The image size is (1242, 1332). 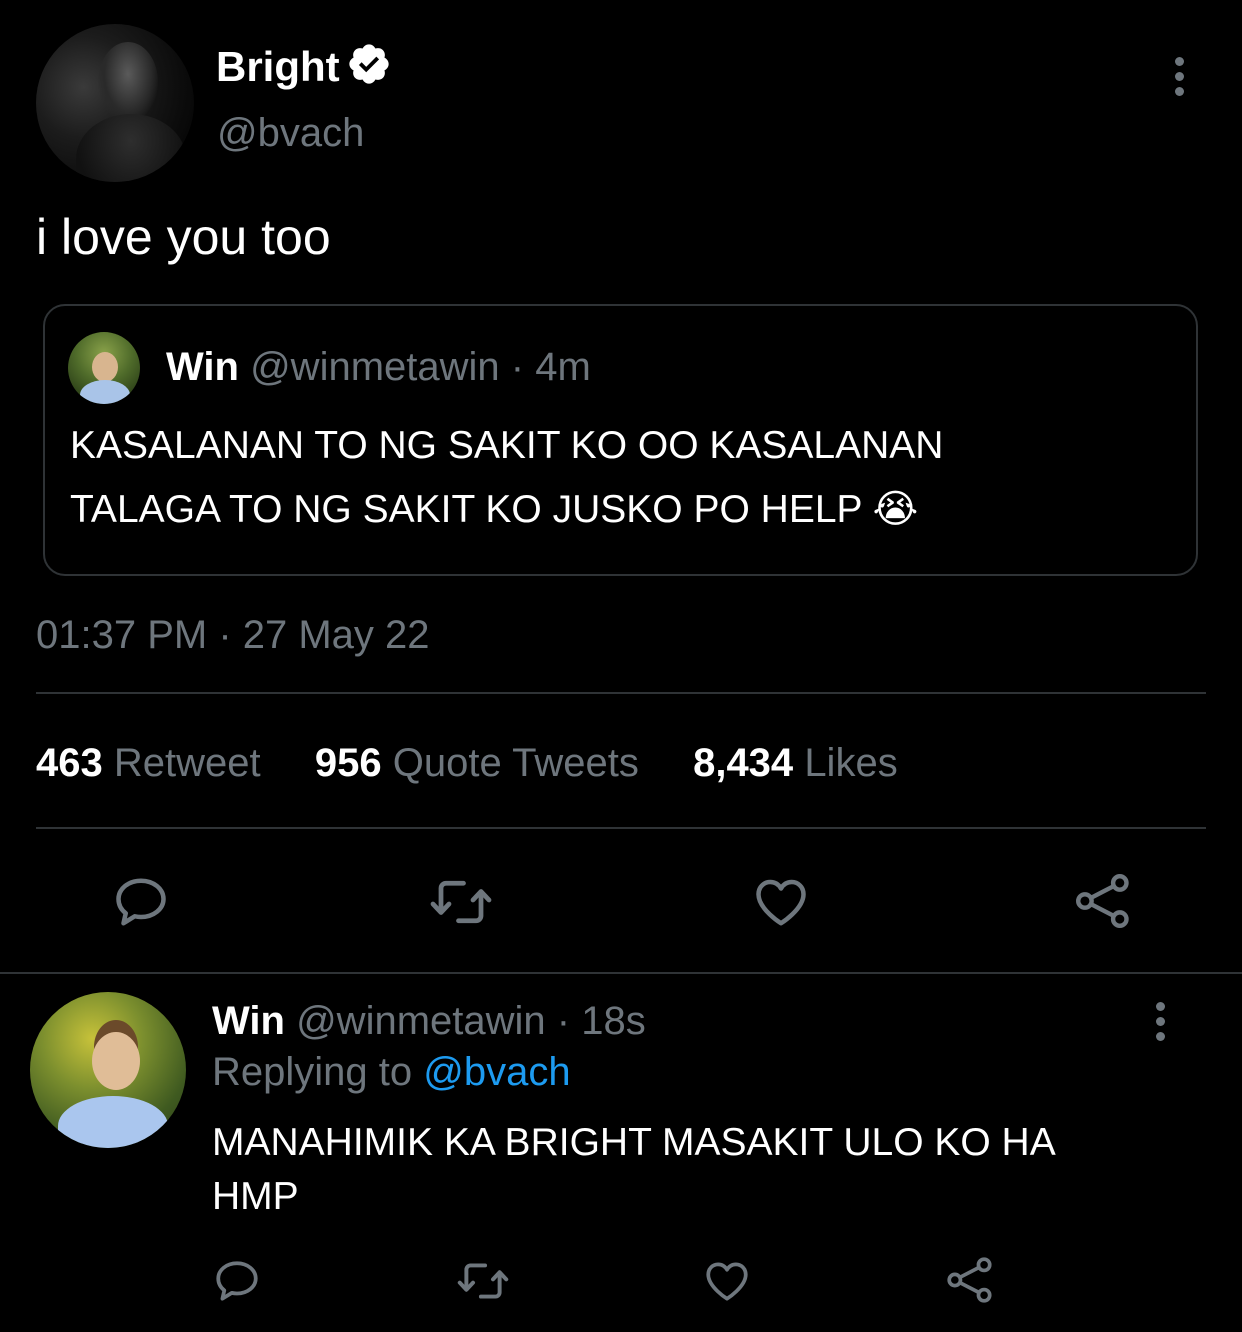 I want to click on likes-count: 8,434, so click(x=743, y=763).